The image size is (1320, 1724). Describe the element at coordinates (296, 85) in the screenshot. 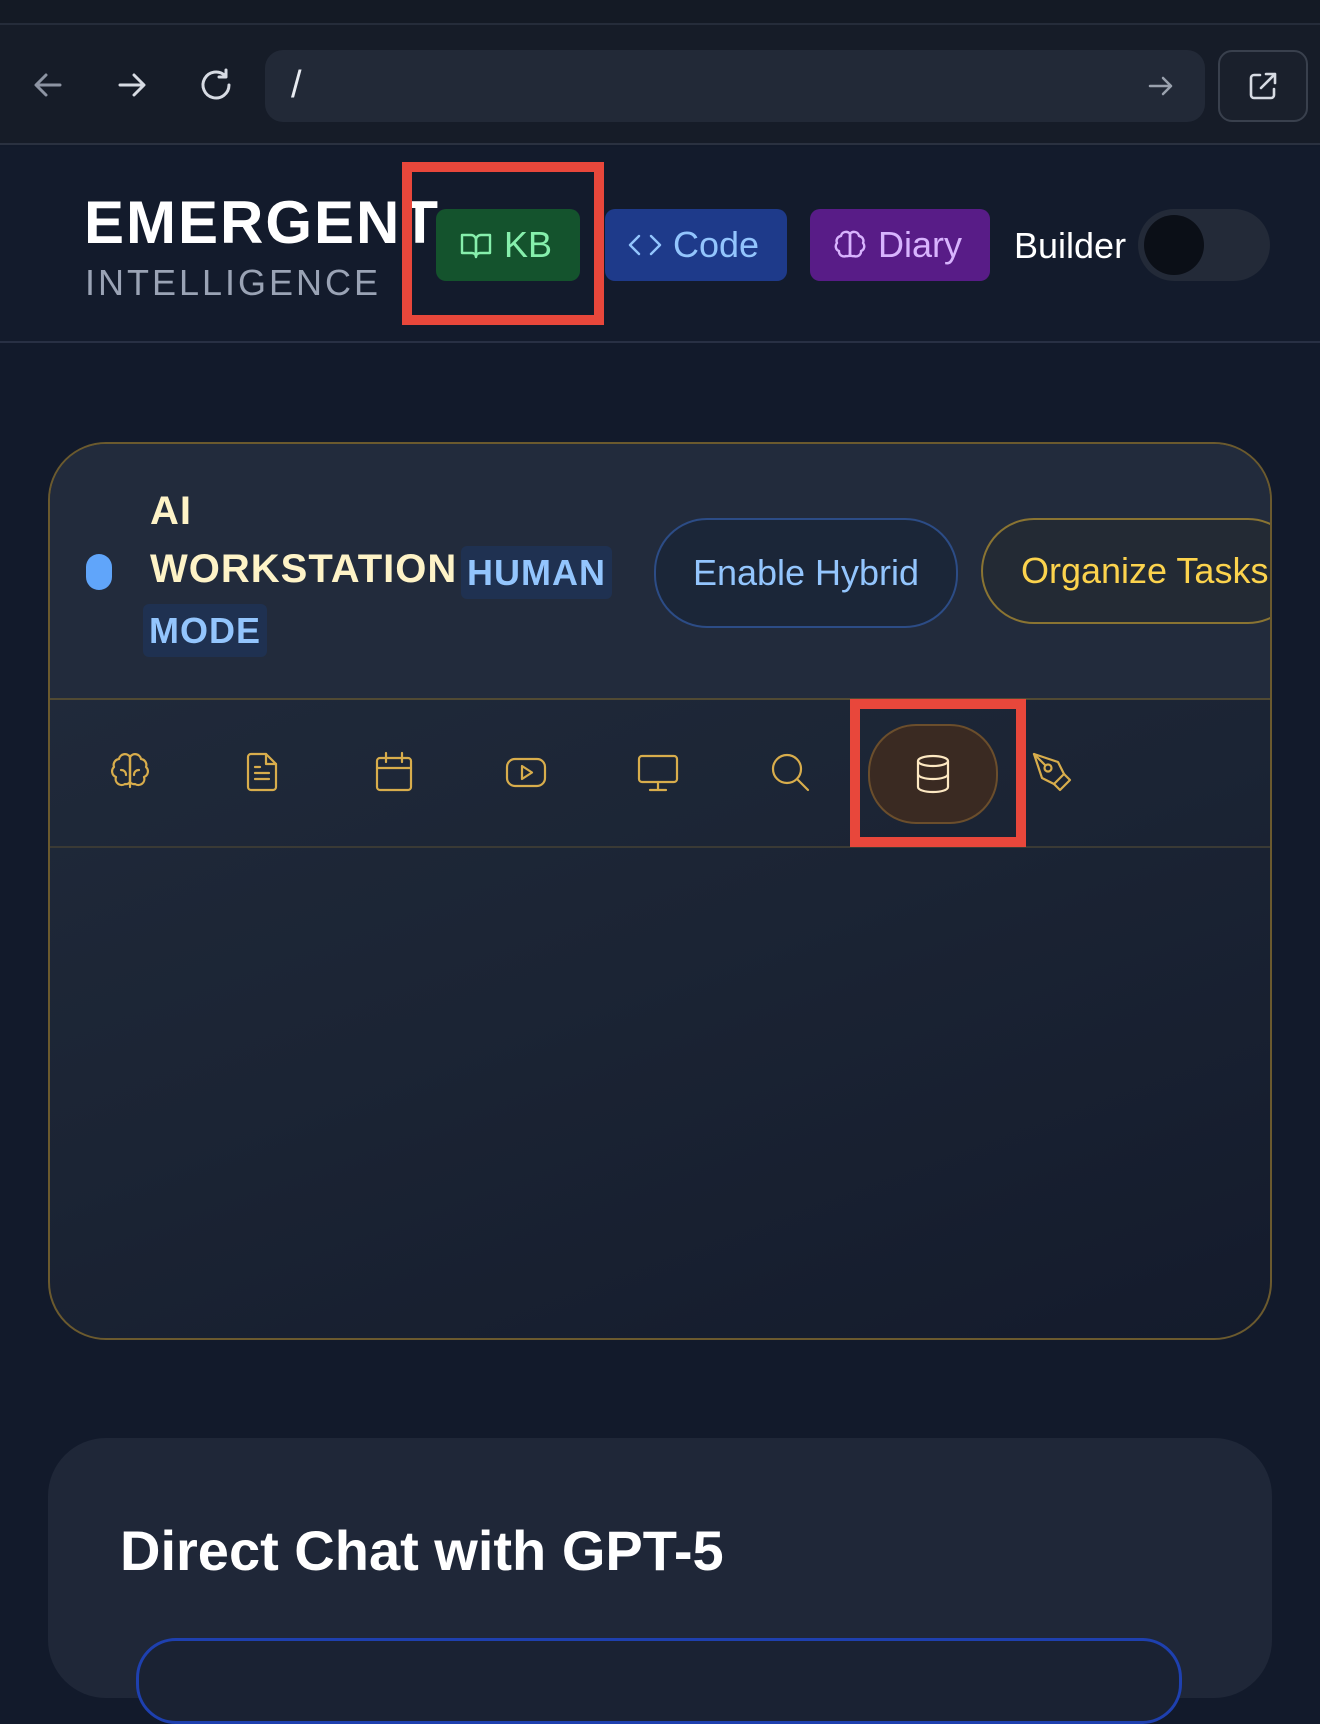

I see `url-text: /` at that location.